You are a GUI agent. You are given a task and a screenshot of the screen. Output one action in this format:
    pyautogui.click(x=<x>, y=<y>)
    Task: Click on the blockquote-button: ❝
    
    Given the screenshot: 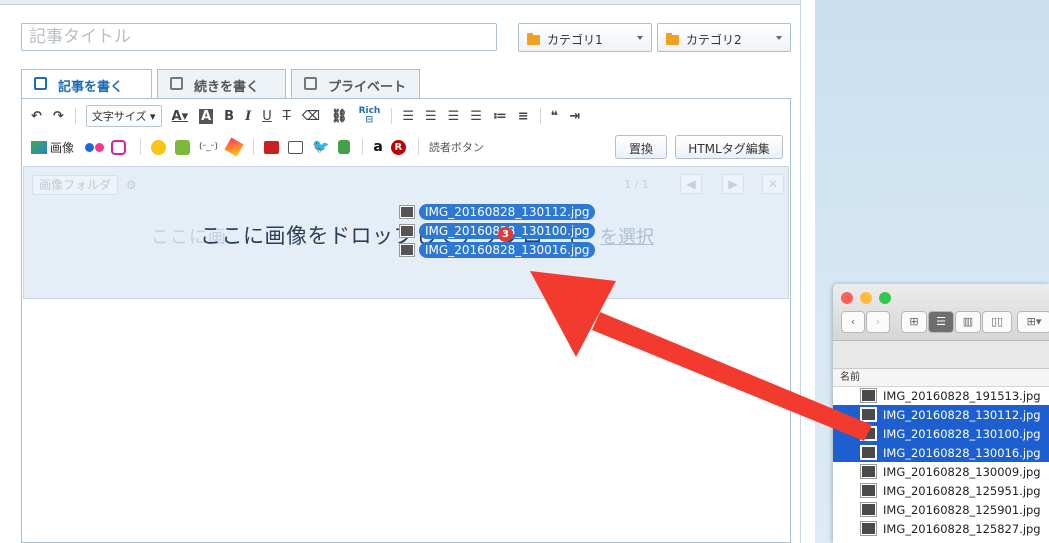 What is the action you would take?
    pyautogui.click(x=555, y=116)
    